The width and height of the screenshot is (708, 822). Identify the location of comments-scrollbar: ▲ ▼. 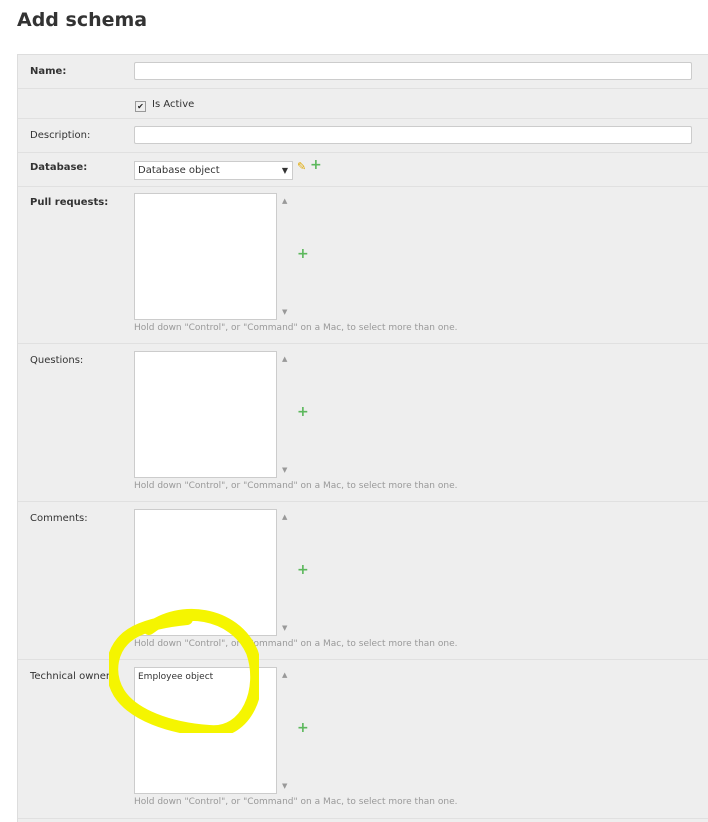
(286, 572).